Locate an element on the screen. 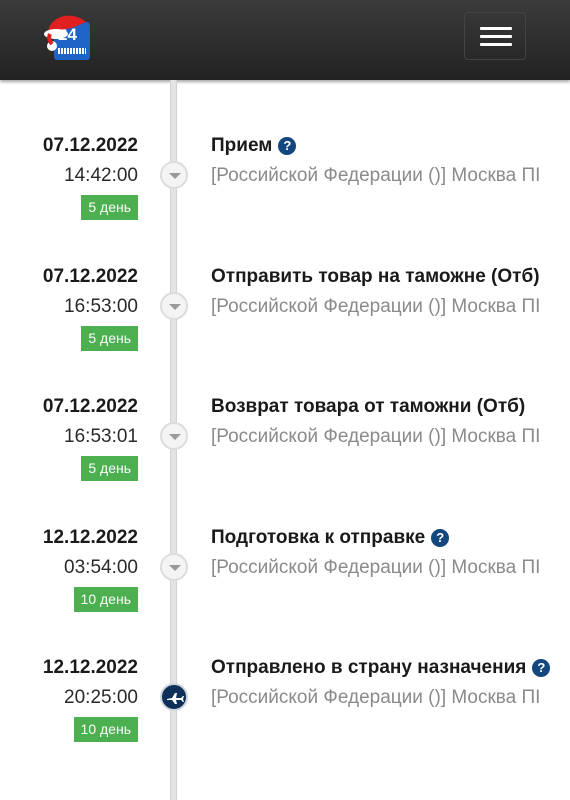 The width and height of the screenshot is (570, 800). event-status-text: Возврат товара от таможни (Отб) is located at coordinates (368, 406).